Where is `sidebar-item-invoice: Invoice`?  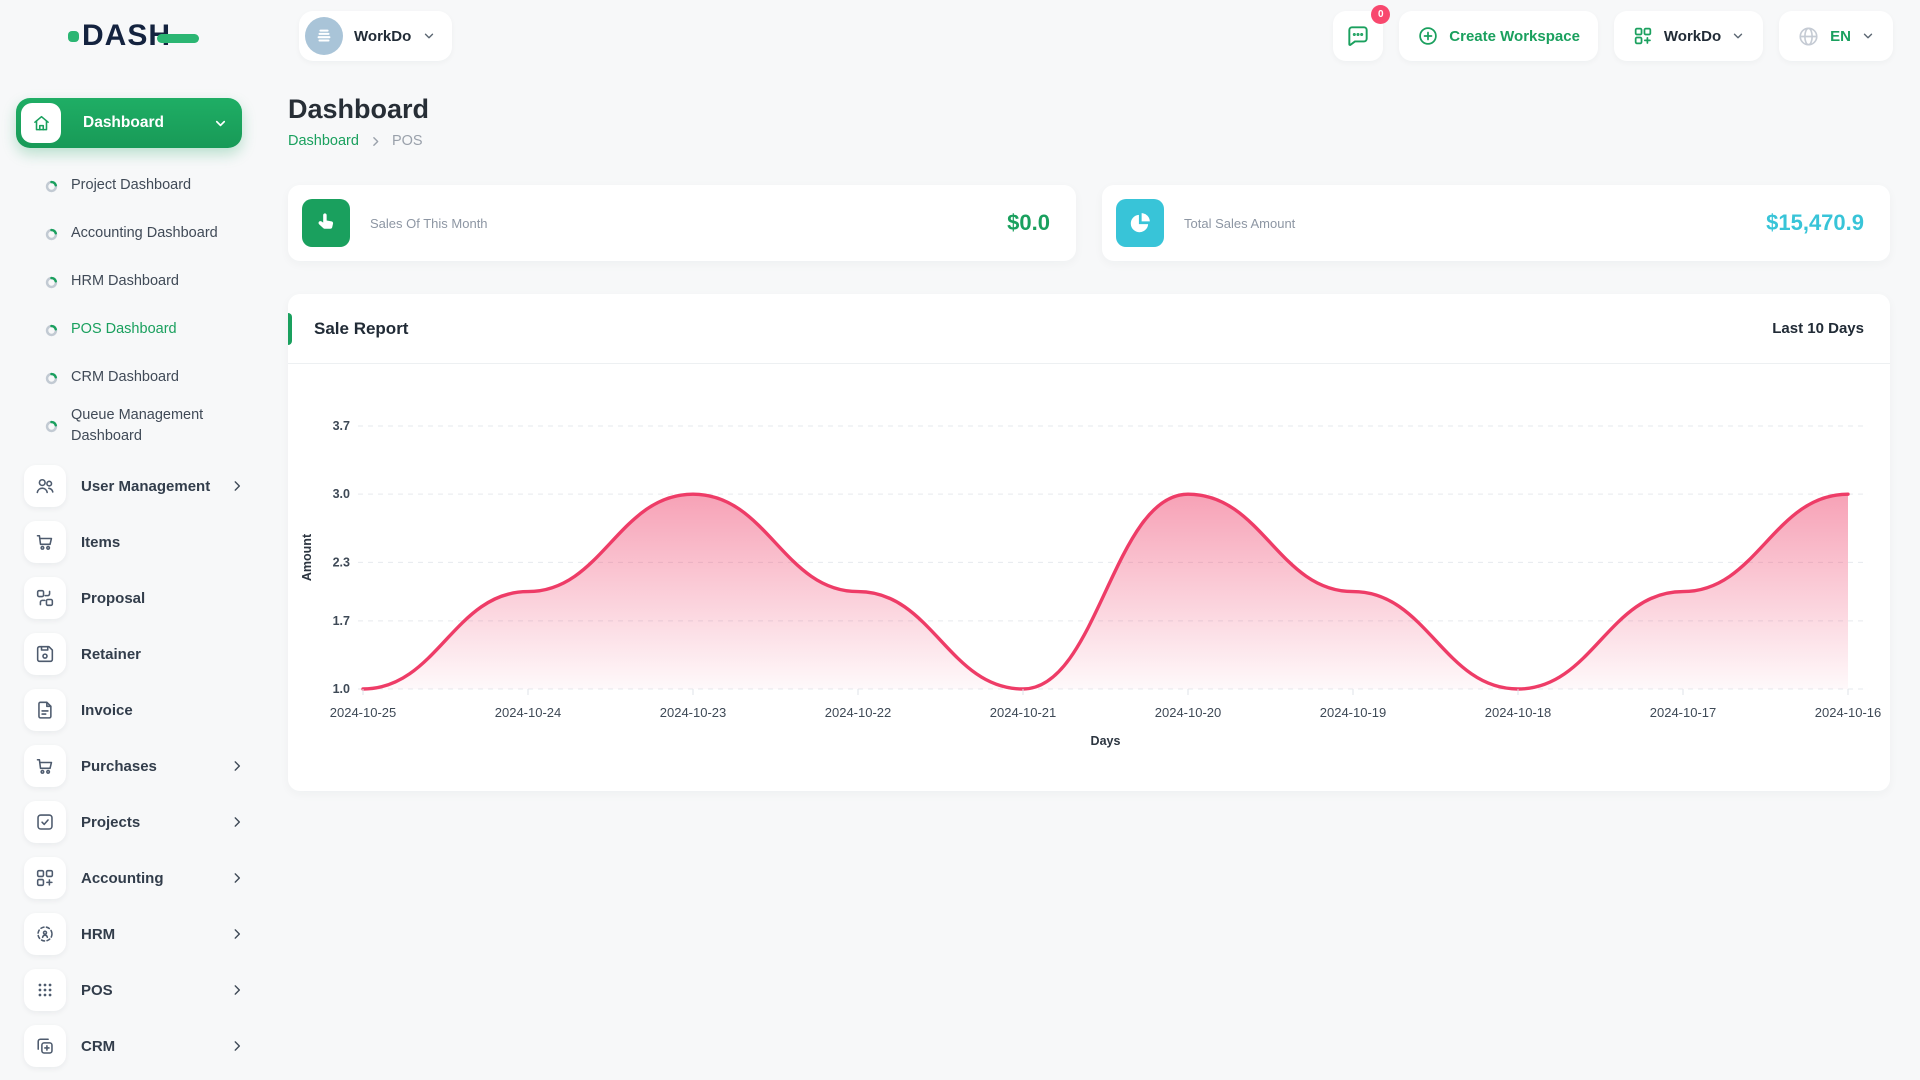
sidebar-item-invoice: Invoice is located at coordinates (136, 710).